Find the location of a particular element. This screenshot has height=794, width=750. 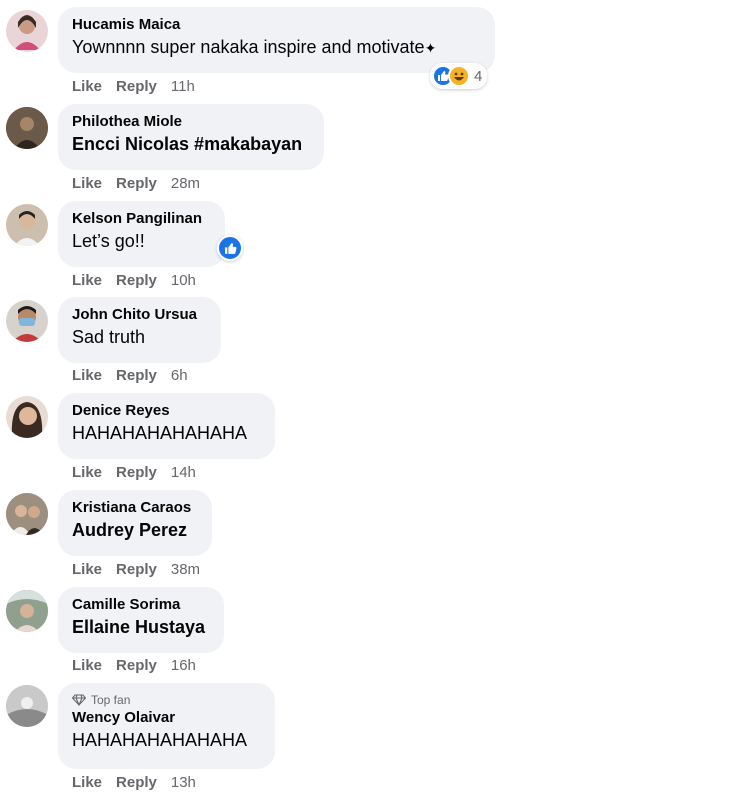

diamond-icon is located at coordinates (79, 700).